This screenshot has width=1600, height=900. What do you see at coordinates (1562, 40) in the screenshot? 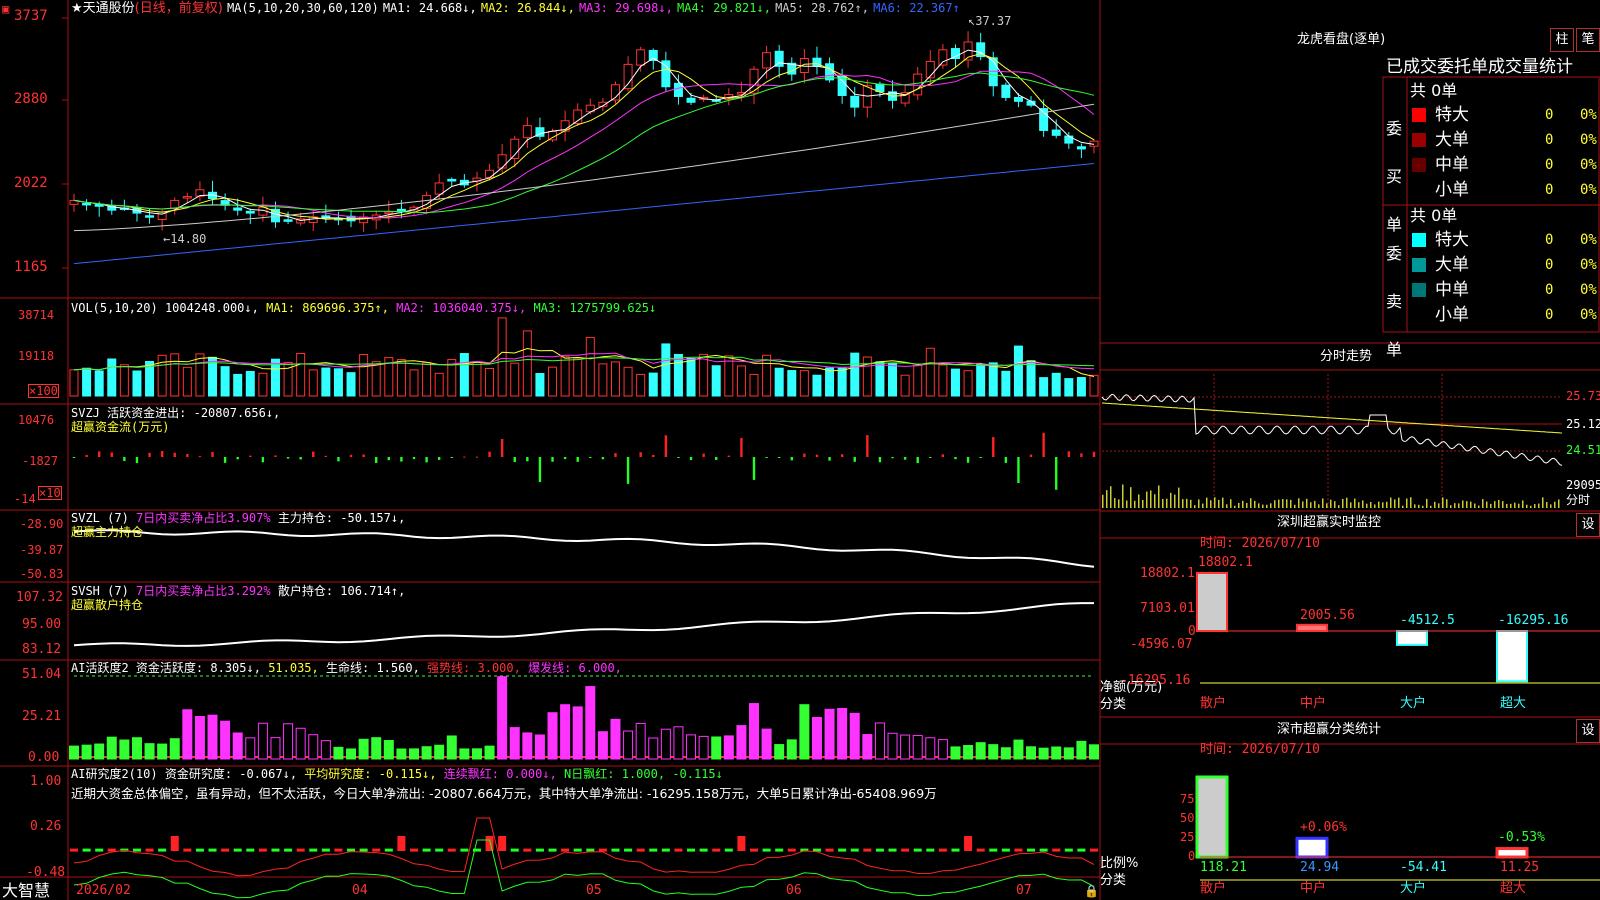
I see `bar-mode-button: 柱` at bounding box center [1562, 40].